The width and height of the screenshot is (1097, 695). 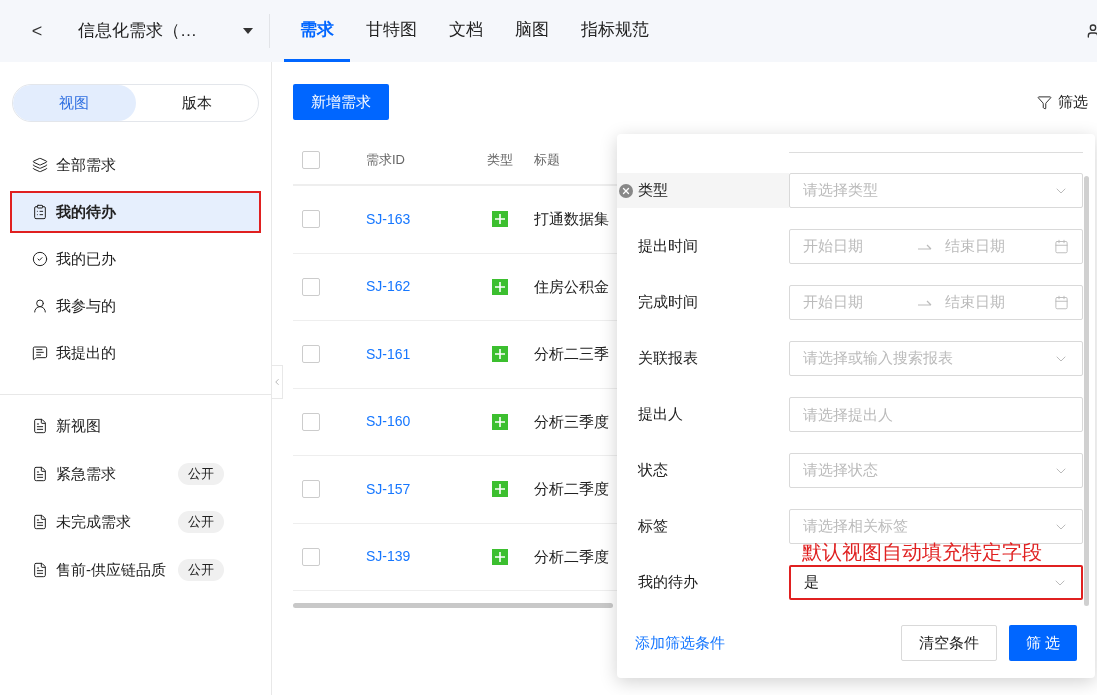 I want to click on view-label: 紧急需求, so click(x=86, y=473).